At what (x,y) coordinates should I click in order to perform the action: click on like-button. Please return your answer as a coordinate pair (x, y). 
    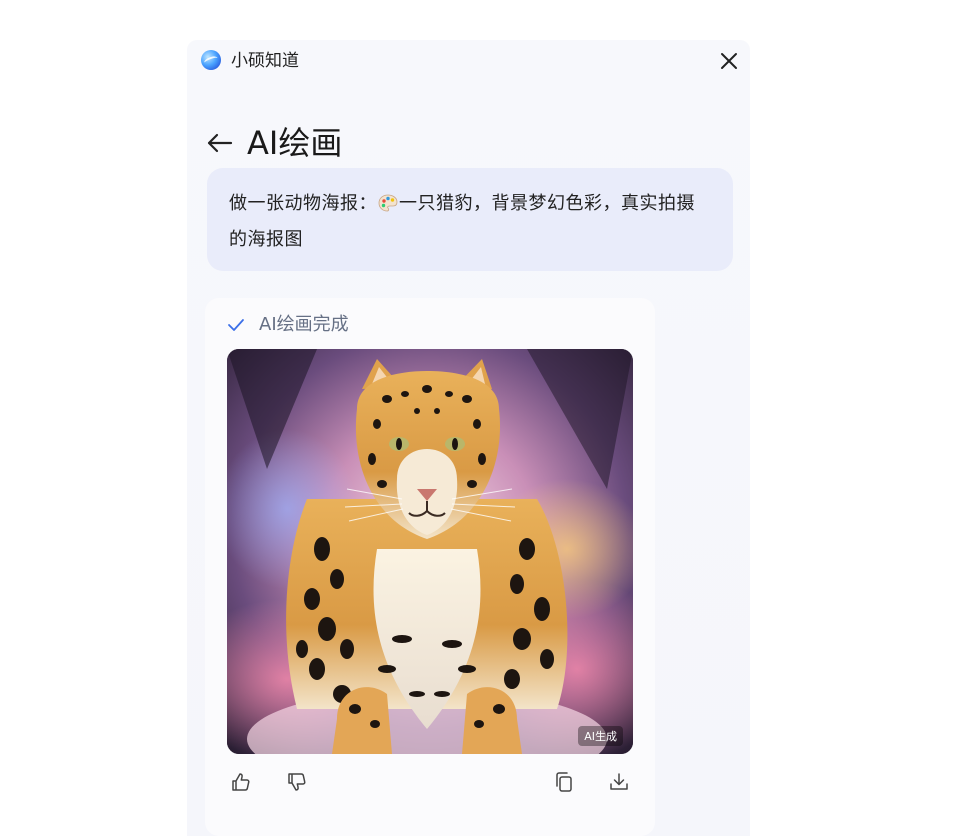
    Looking at the image, I should click on (241, 782).